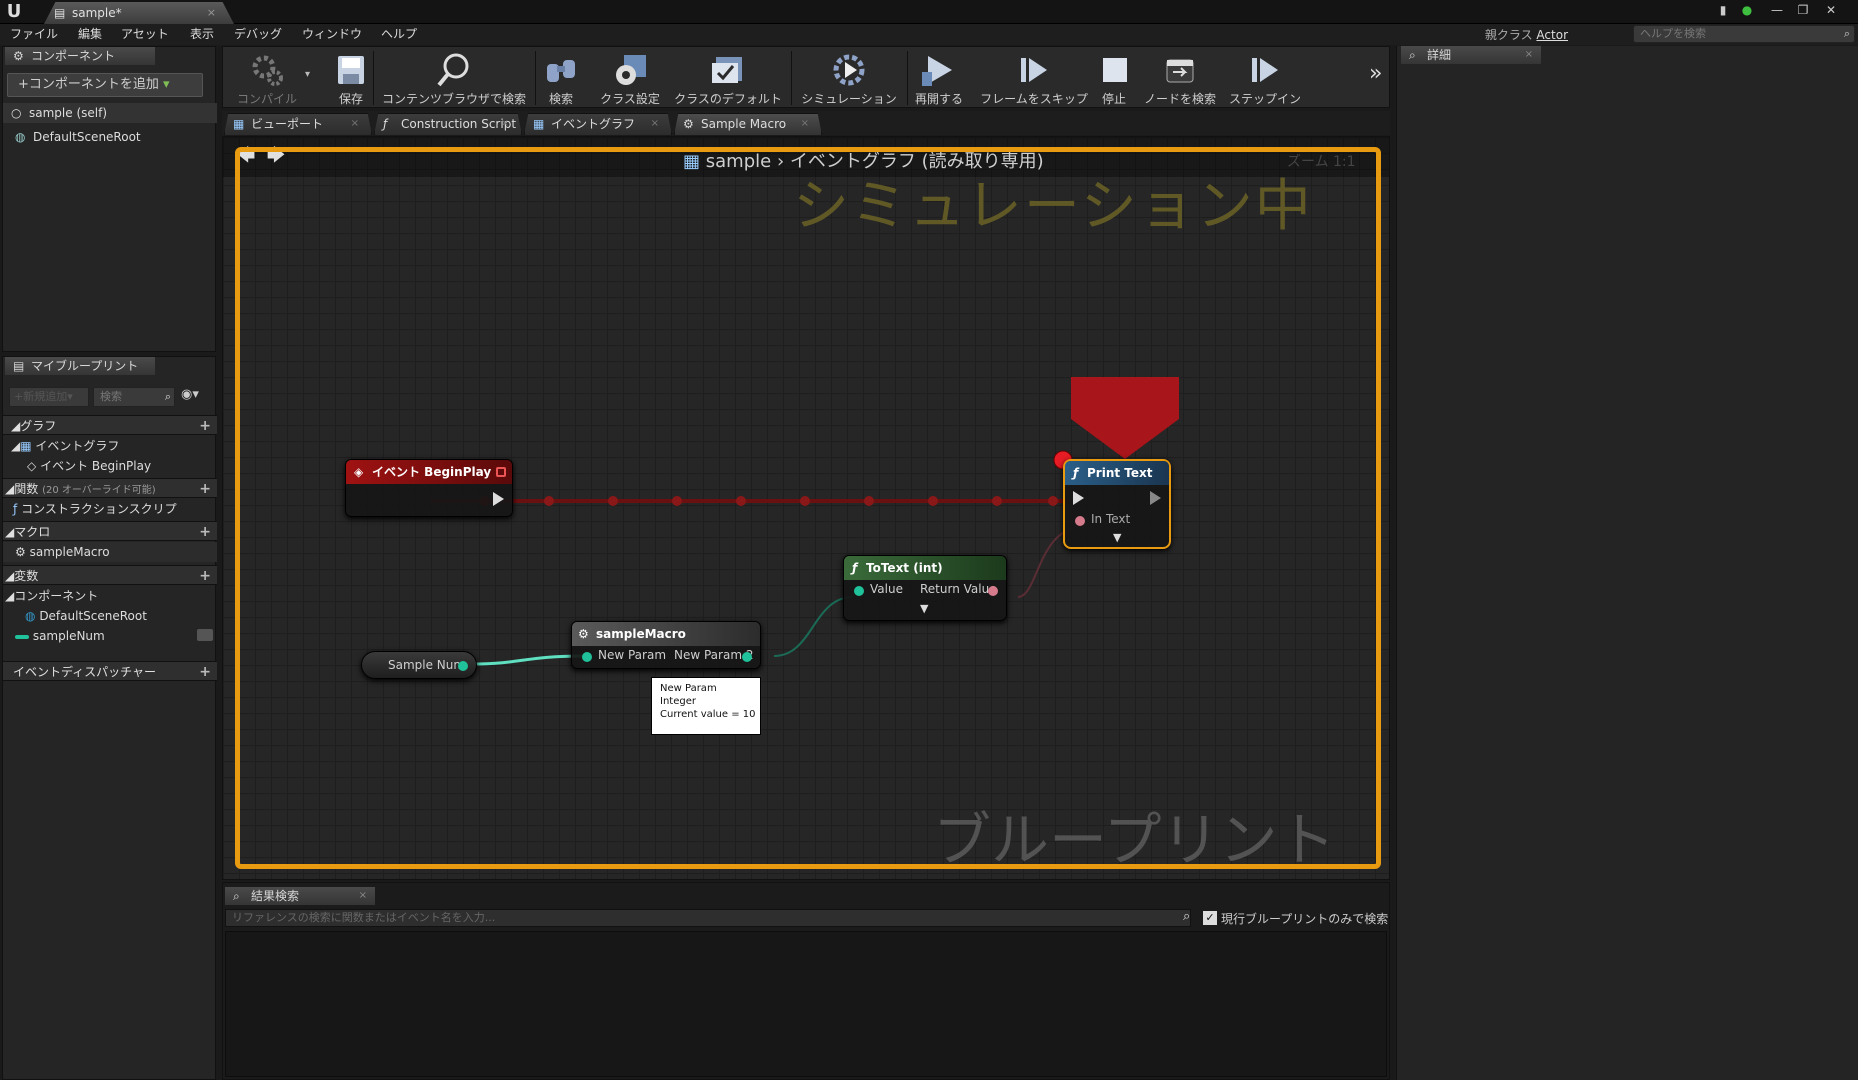  I want to click on category-variables-label: 変数, so click(26, 576).